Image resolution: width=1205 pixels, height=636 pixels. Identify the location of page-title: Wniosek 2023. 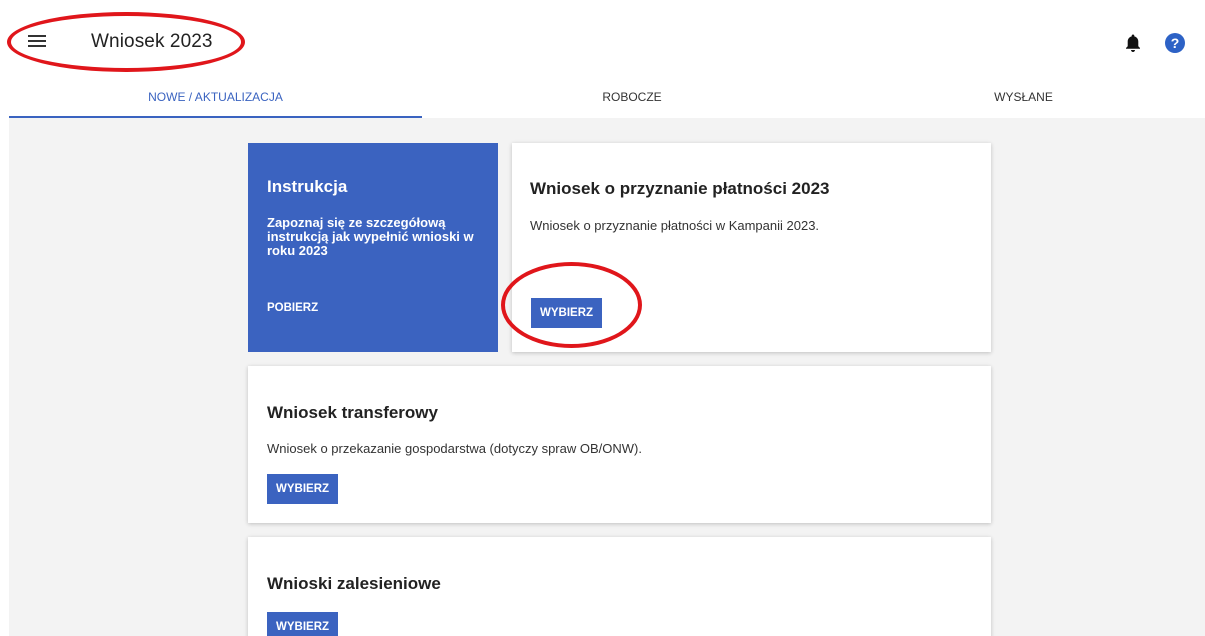
(152, 41).